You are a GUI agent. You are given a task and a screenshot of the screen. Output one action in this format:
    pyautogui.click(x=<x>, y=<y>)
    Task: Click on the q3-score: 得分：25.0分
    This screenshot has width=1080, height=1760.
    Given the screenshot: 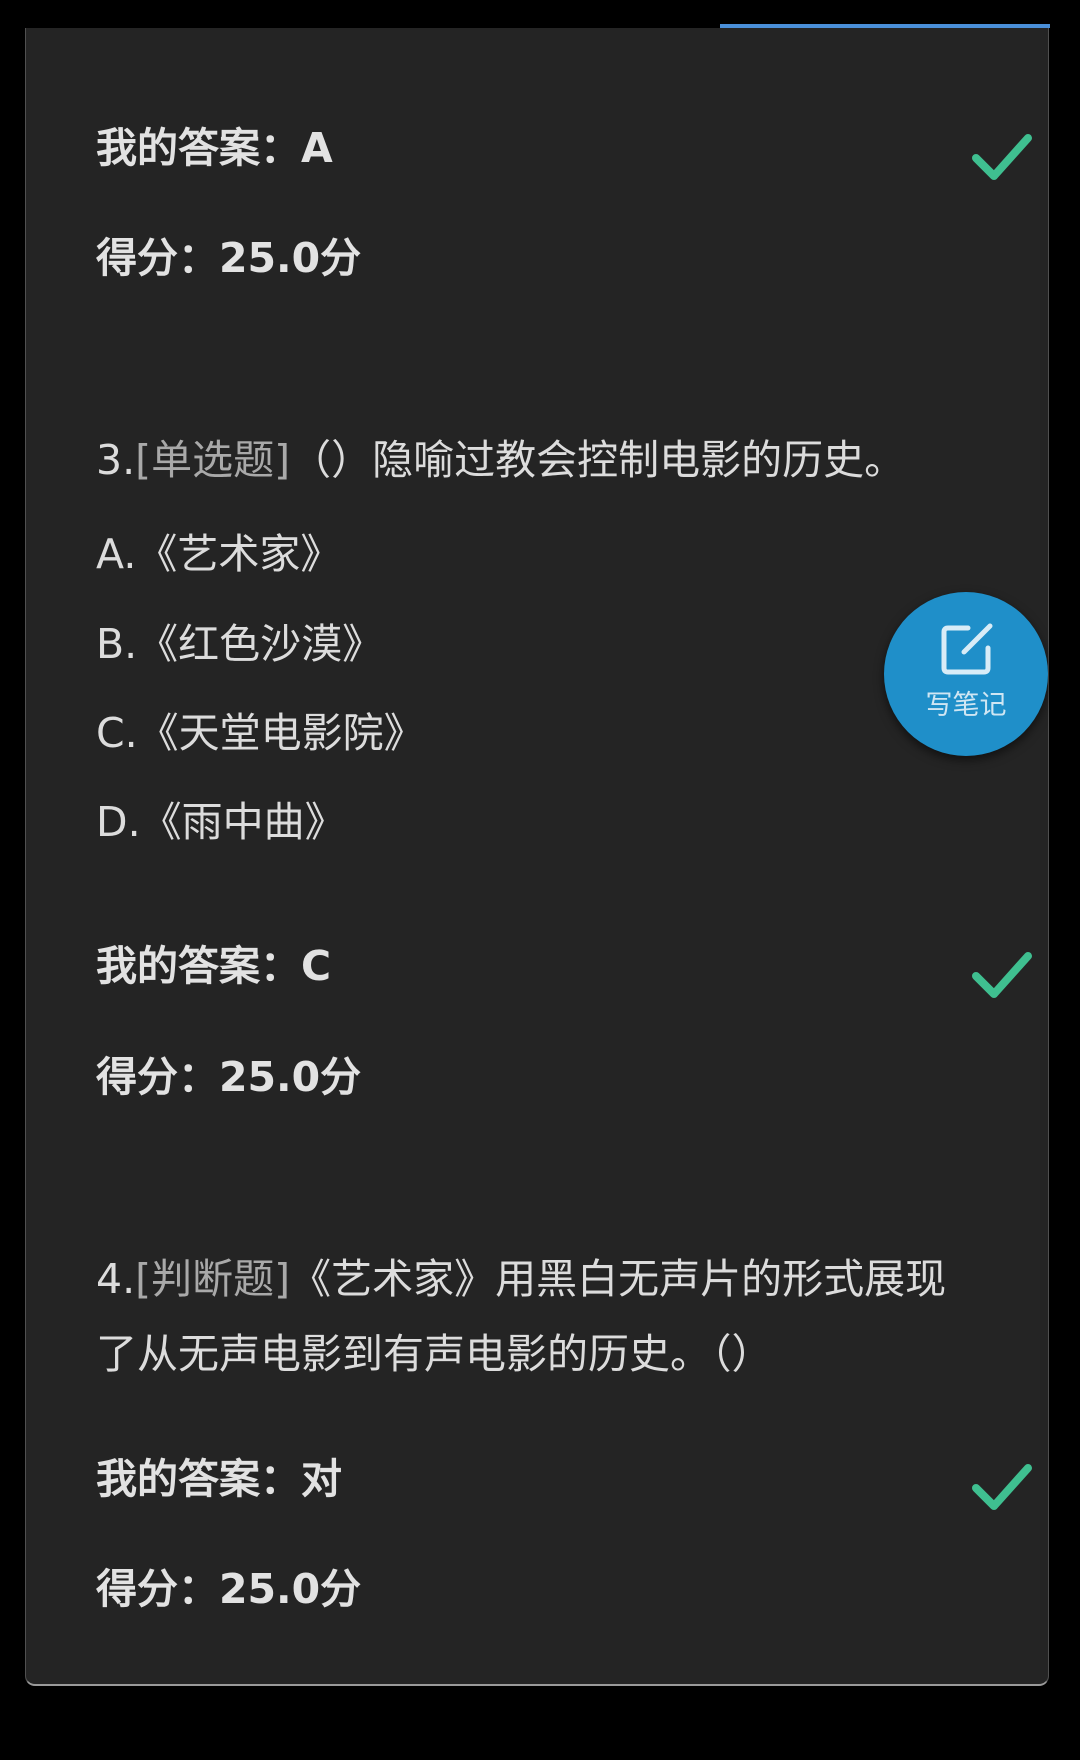 What is the action you would take?
    pyautogui.click(x=229, y=1077)
    